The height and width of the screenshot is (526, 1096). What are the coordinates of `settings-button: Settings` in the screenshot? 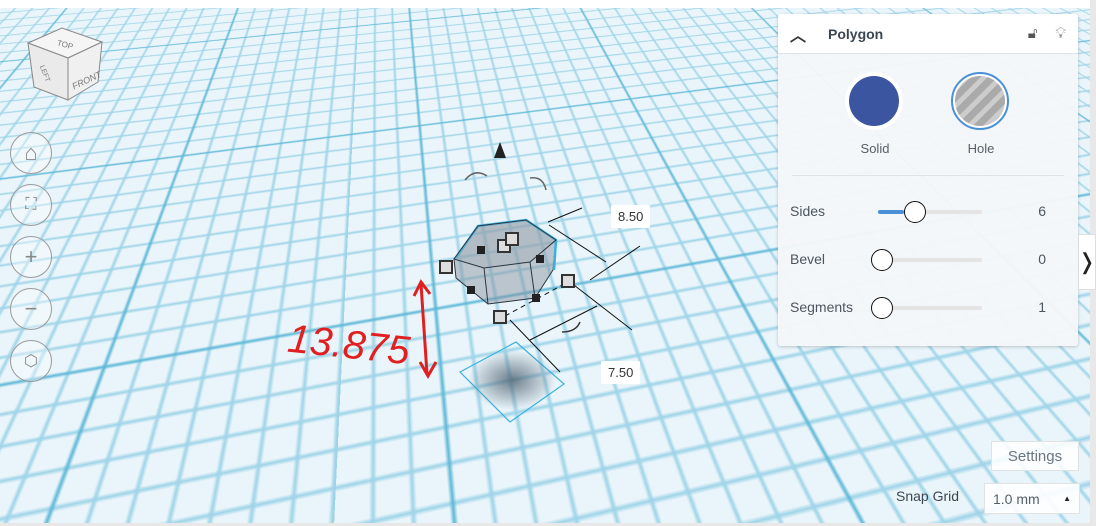 It's located at (1035, 456).